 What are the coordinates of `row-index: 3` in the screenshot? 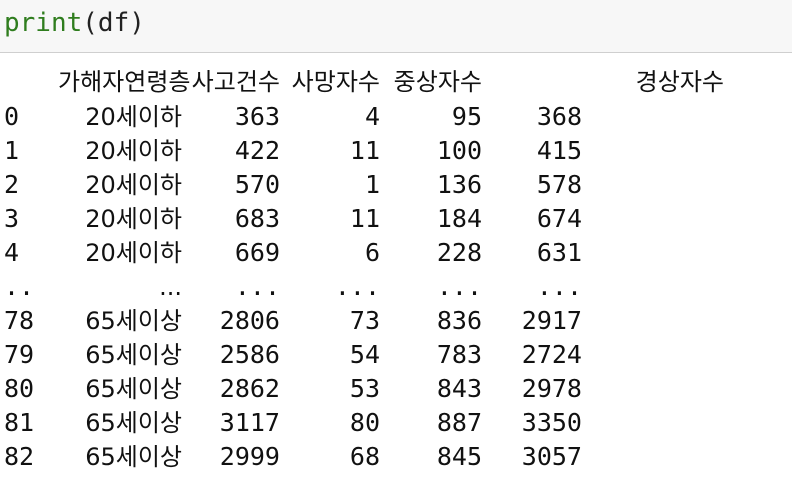 It's located at (12, 218).